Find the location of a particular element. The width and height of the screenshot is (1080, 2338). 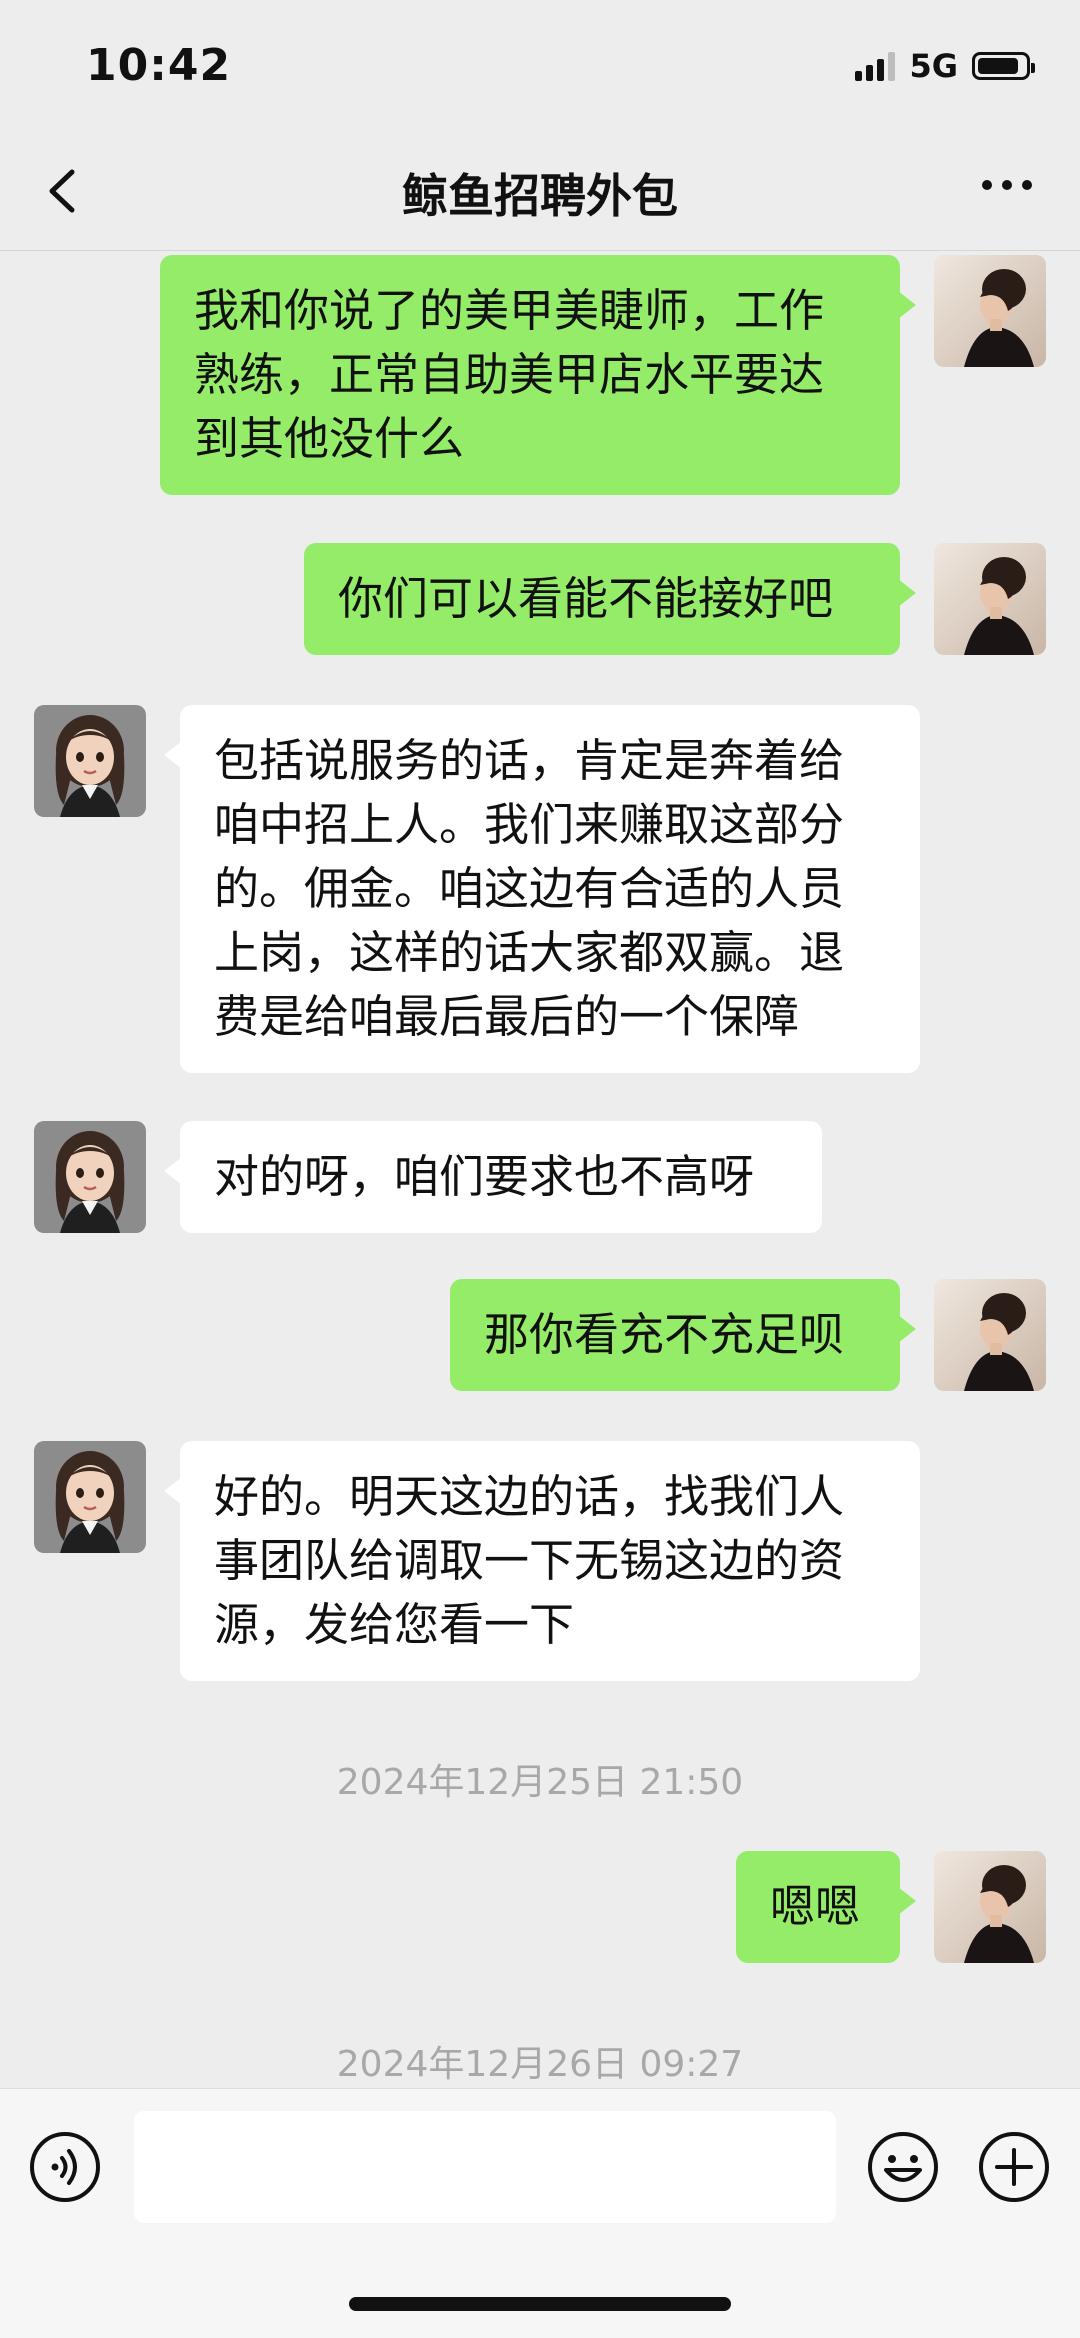

timestamp: 2024年12月26日 09:27 is located at coordinates (540, 2064).